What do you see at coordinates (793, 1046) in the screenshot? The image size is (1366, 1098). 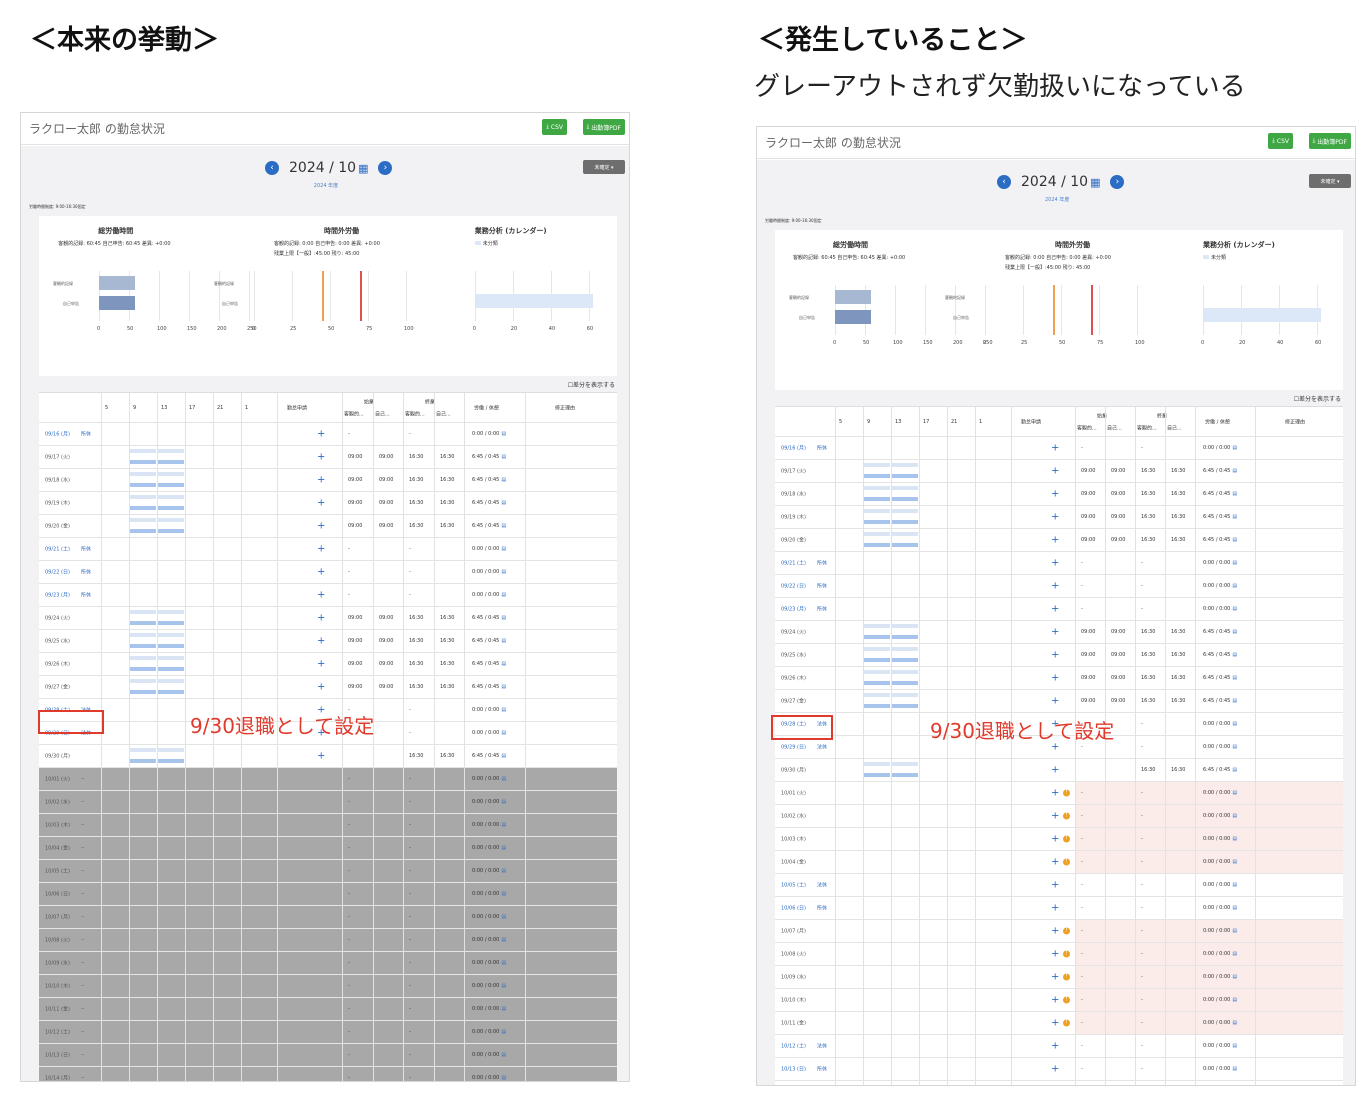 I see `date-cell: 10/12 (土)` at bounding box center [793, 1046].